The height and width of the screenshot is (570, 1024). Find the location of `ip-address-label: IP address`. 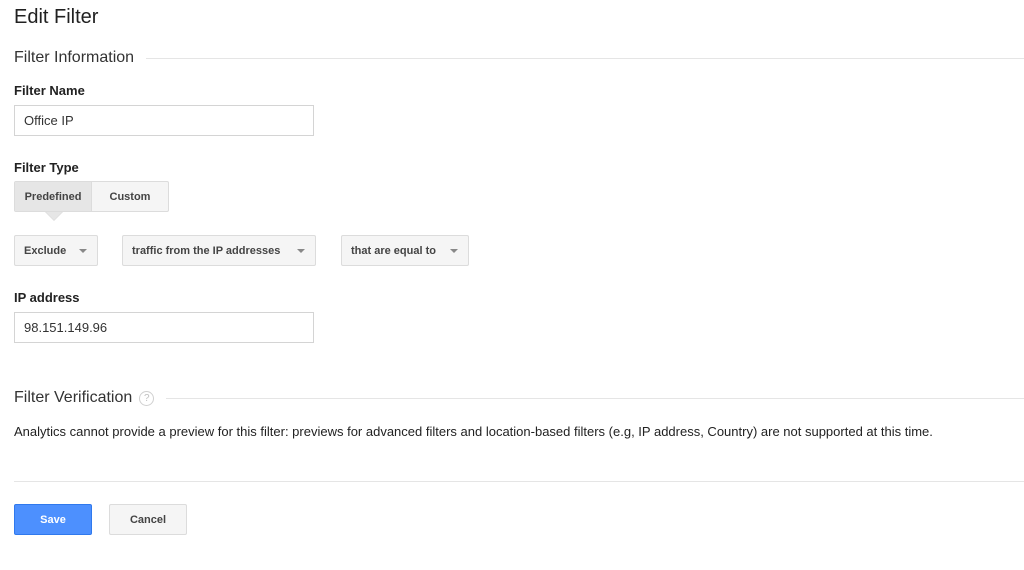

ip-address-label: IP address is located at coordinates (47, 297).